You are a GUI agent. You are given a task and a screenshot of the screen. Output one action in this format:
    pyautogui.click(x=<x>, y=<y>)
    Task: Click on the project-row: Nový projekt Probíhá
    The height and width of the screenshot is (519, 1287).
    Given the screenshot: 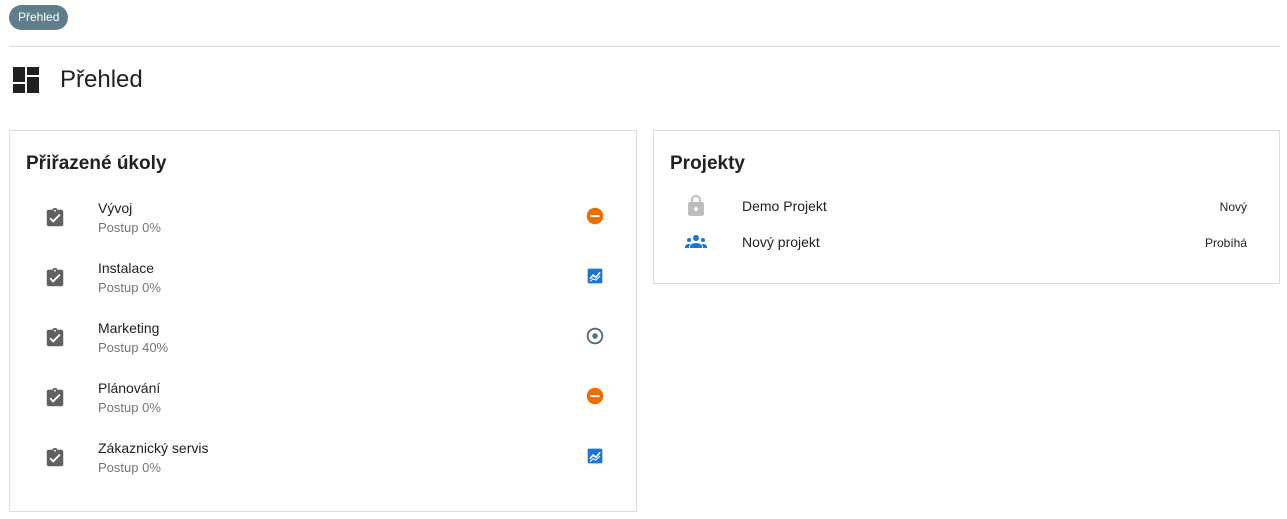 What is the action you would take?
    pyautogui.click(x=966, y=248)
    